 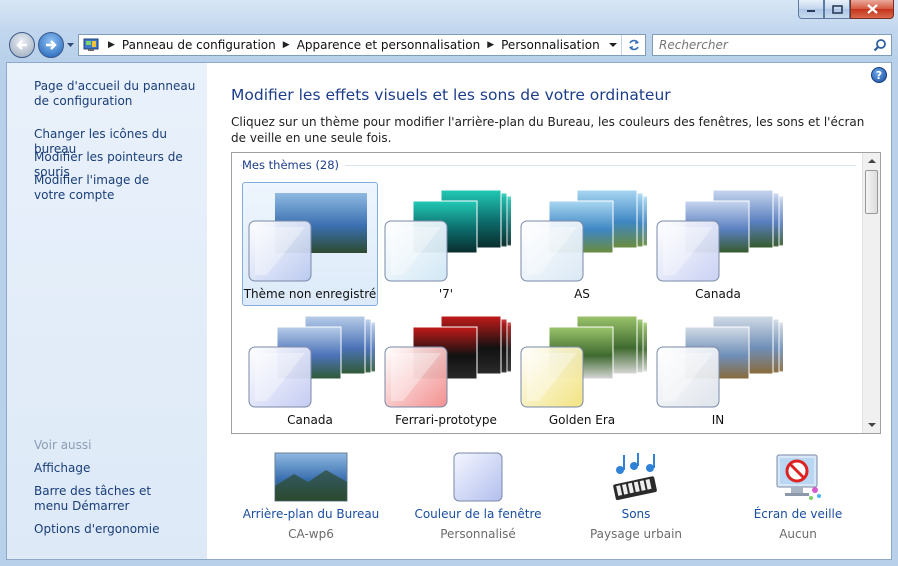 What do you see at coordinates (798, 478) in the screenshot?
I see `screensaver-icon` at bounding box center [798, 478].